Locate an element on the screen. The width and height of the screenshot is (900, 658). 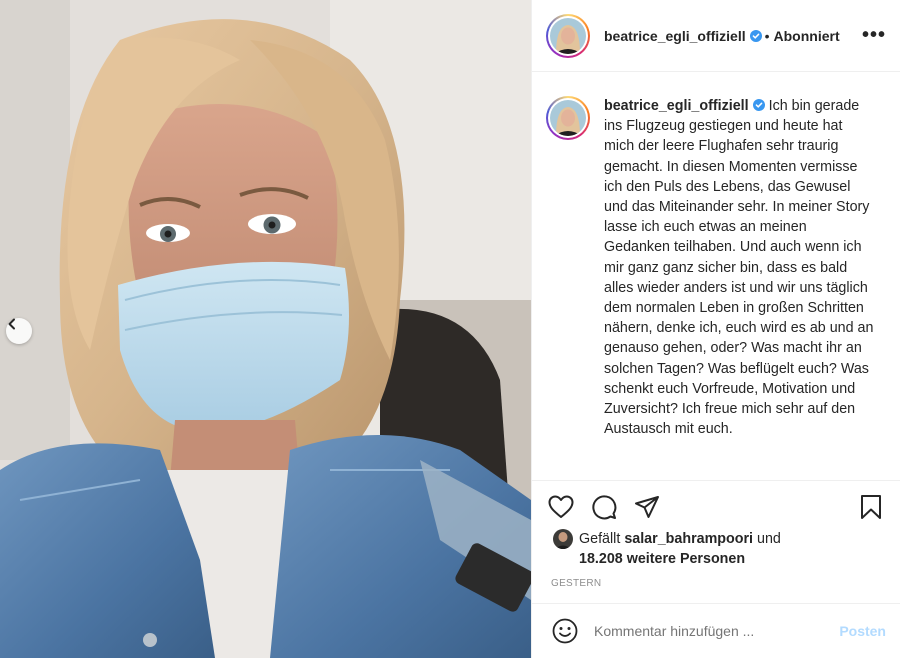
share-button is located at coordinates (647, 507).